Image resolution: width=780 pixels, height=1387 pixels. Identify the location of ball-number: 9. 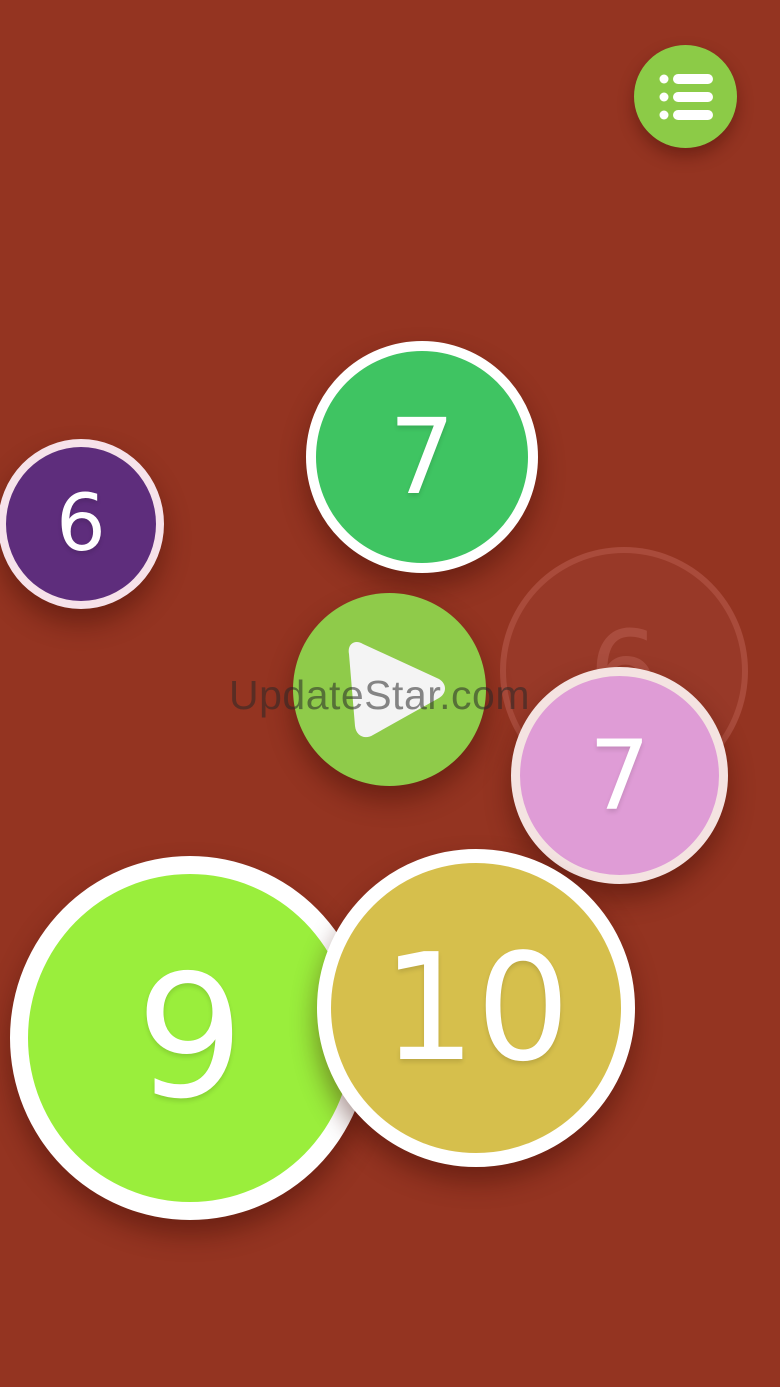
(190, 1038).